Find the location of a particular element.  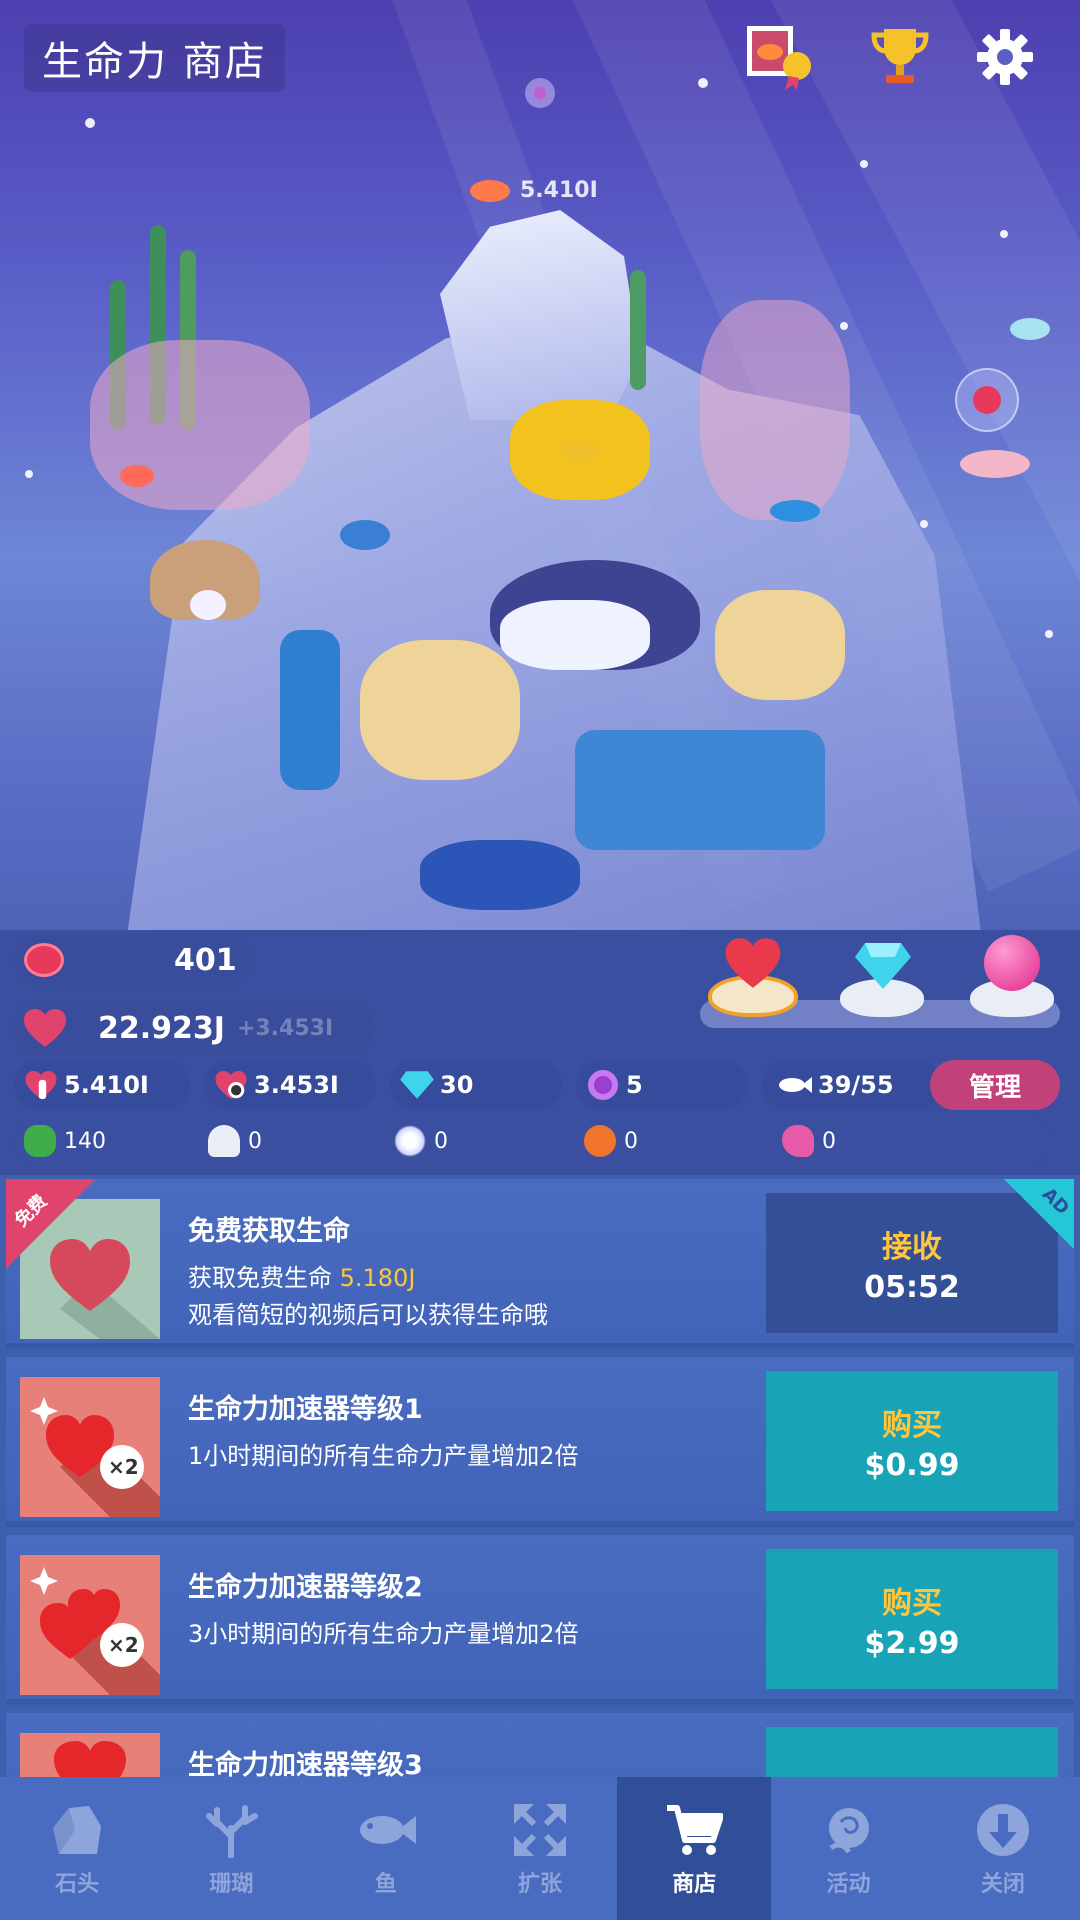

fish-count-stat: 39/55 is located at coordinates (852, 1085).